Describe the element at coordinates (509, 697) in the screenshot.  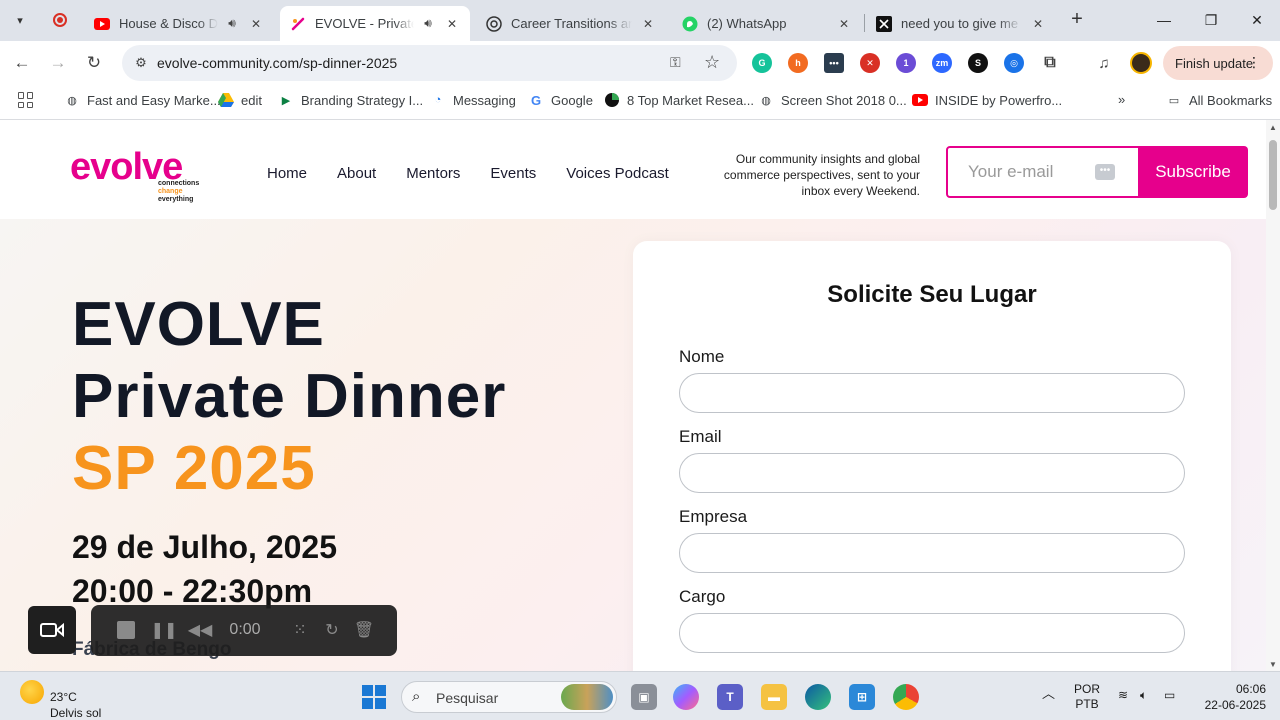
I see `taskbar-search: ⌕ Pesquisar` at that location.